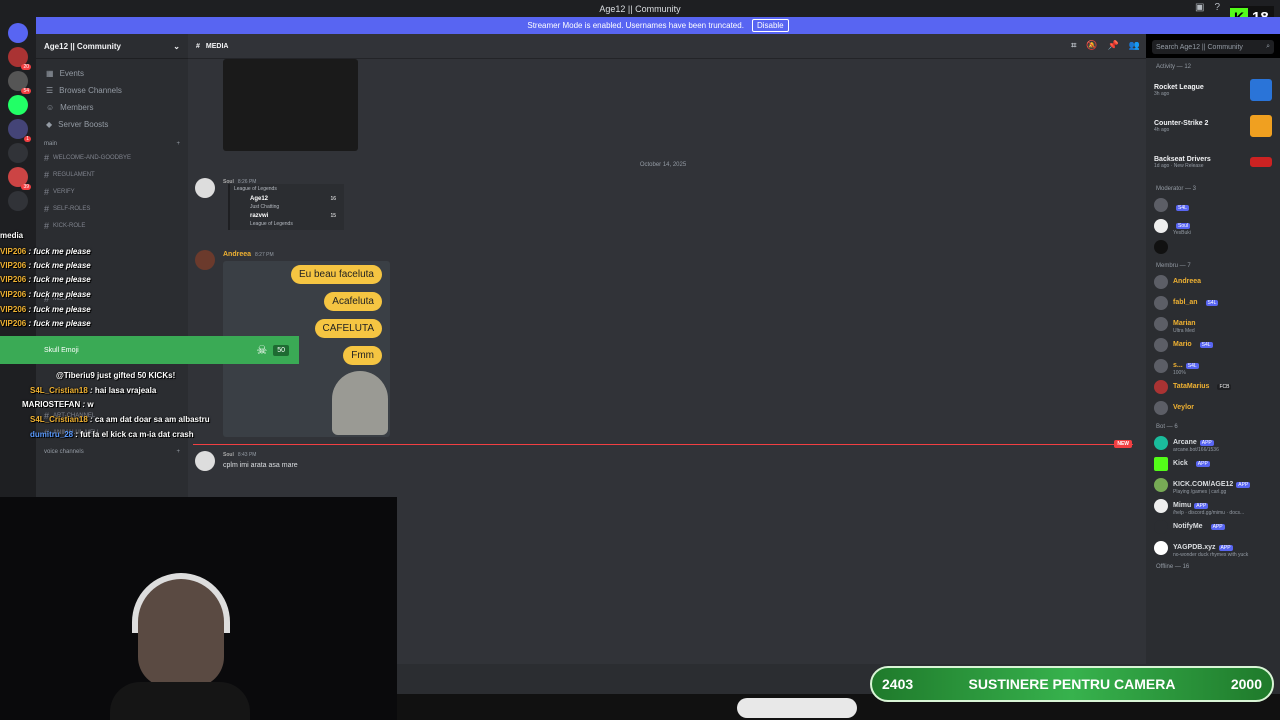  I want to click on activity-item: Counter-Strike 2 4h ago, so click(1213, 126).